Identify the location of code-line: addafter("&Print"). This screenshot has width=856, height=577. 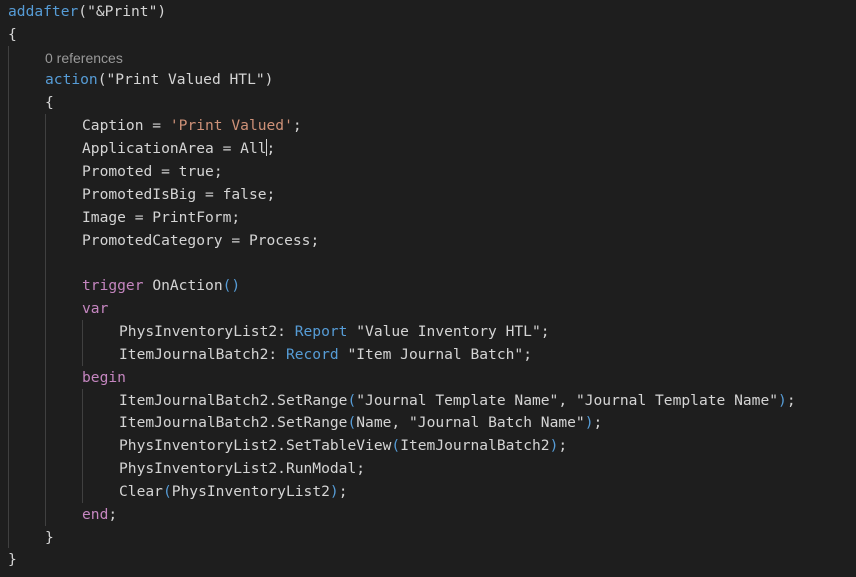
(87, 11).